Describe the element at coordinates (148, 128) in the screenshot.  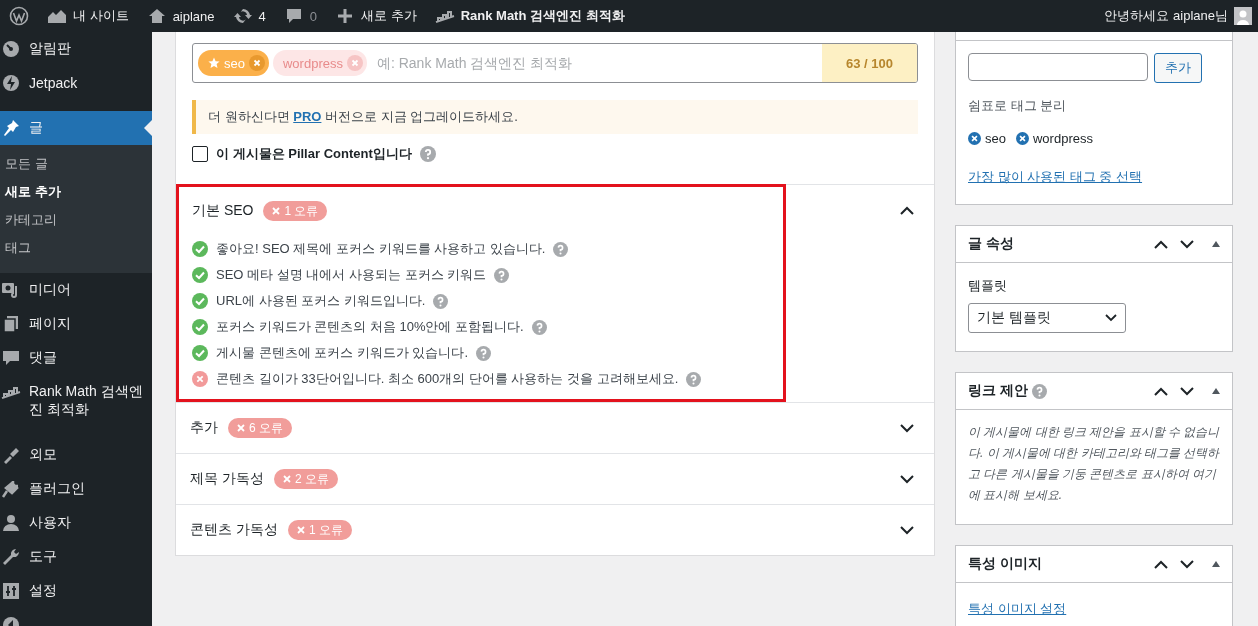
I see `current-page-indicator` at that location.